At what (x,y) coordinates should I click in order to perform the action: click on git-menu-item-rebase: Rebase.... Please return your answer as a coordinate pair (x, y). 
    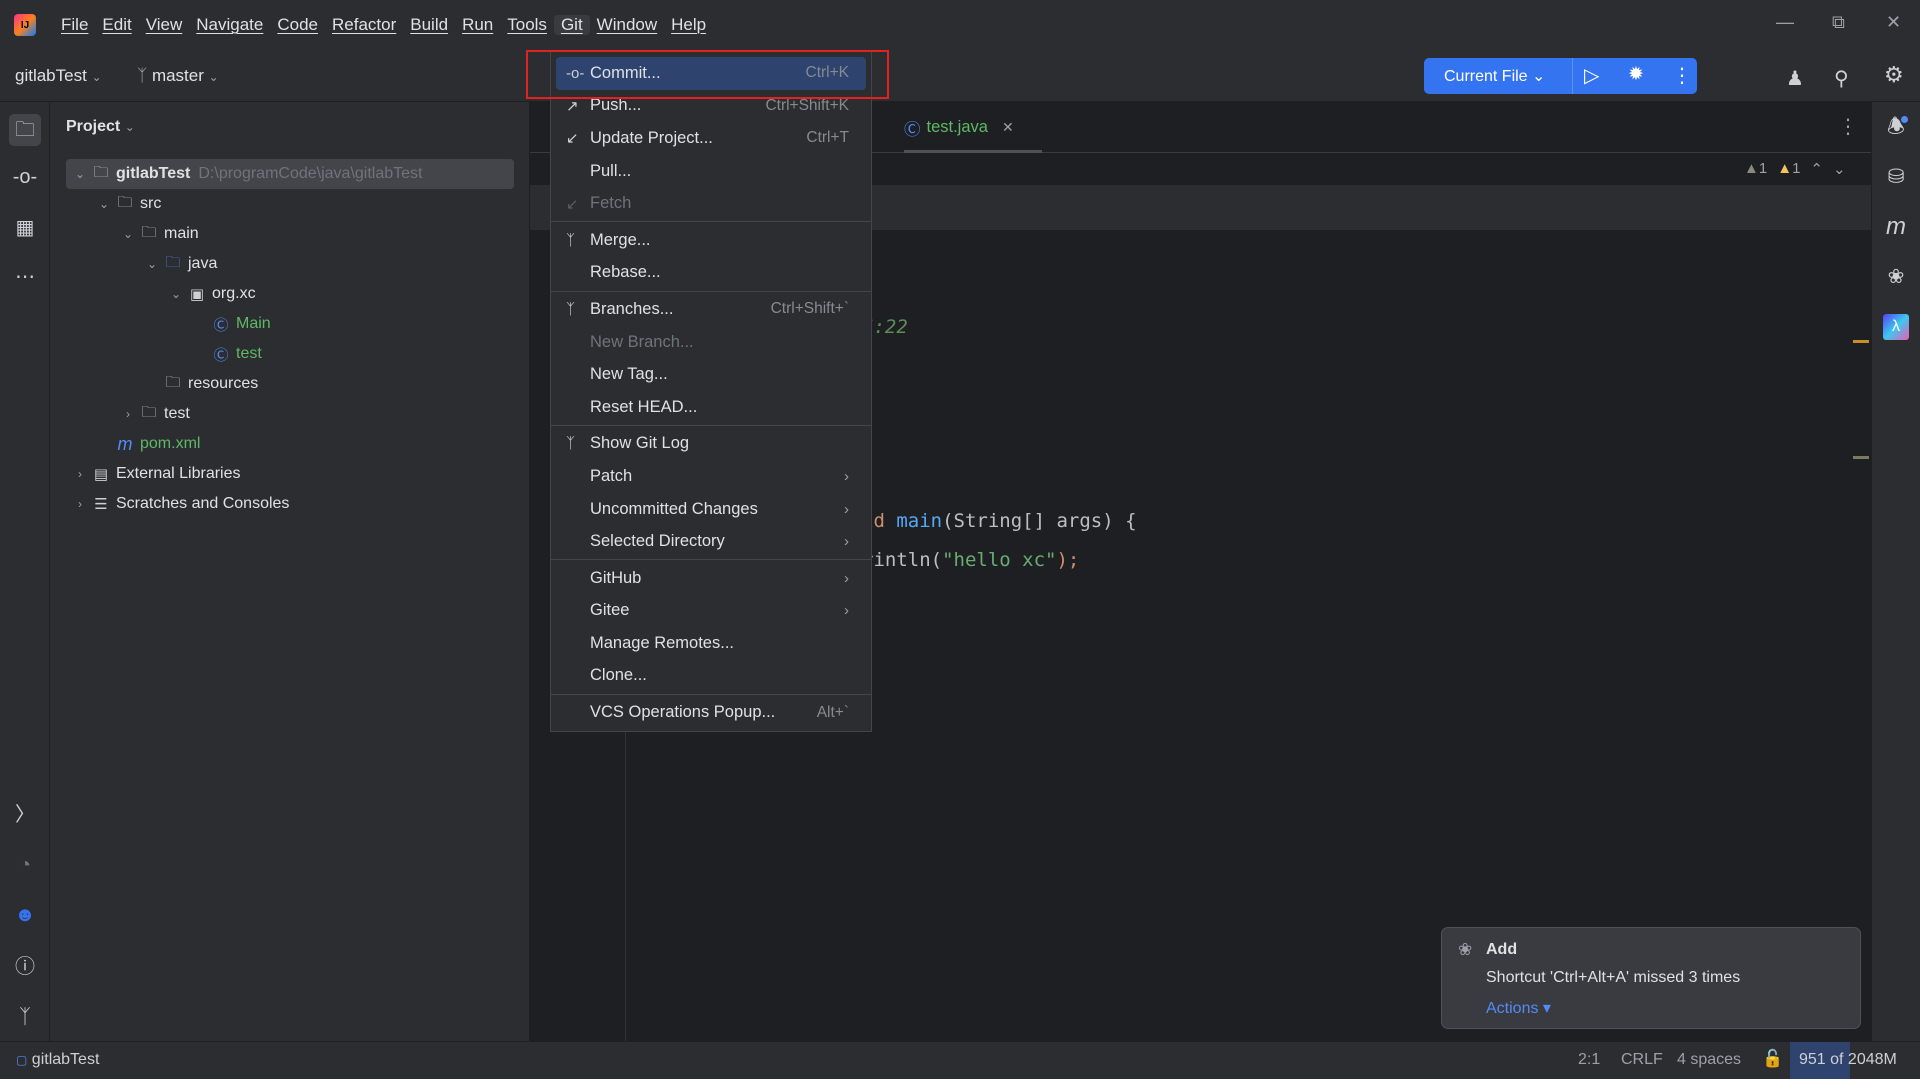
    Looking at the image, I should click on (711, 273).